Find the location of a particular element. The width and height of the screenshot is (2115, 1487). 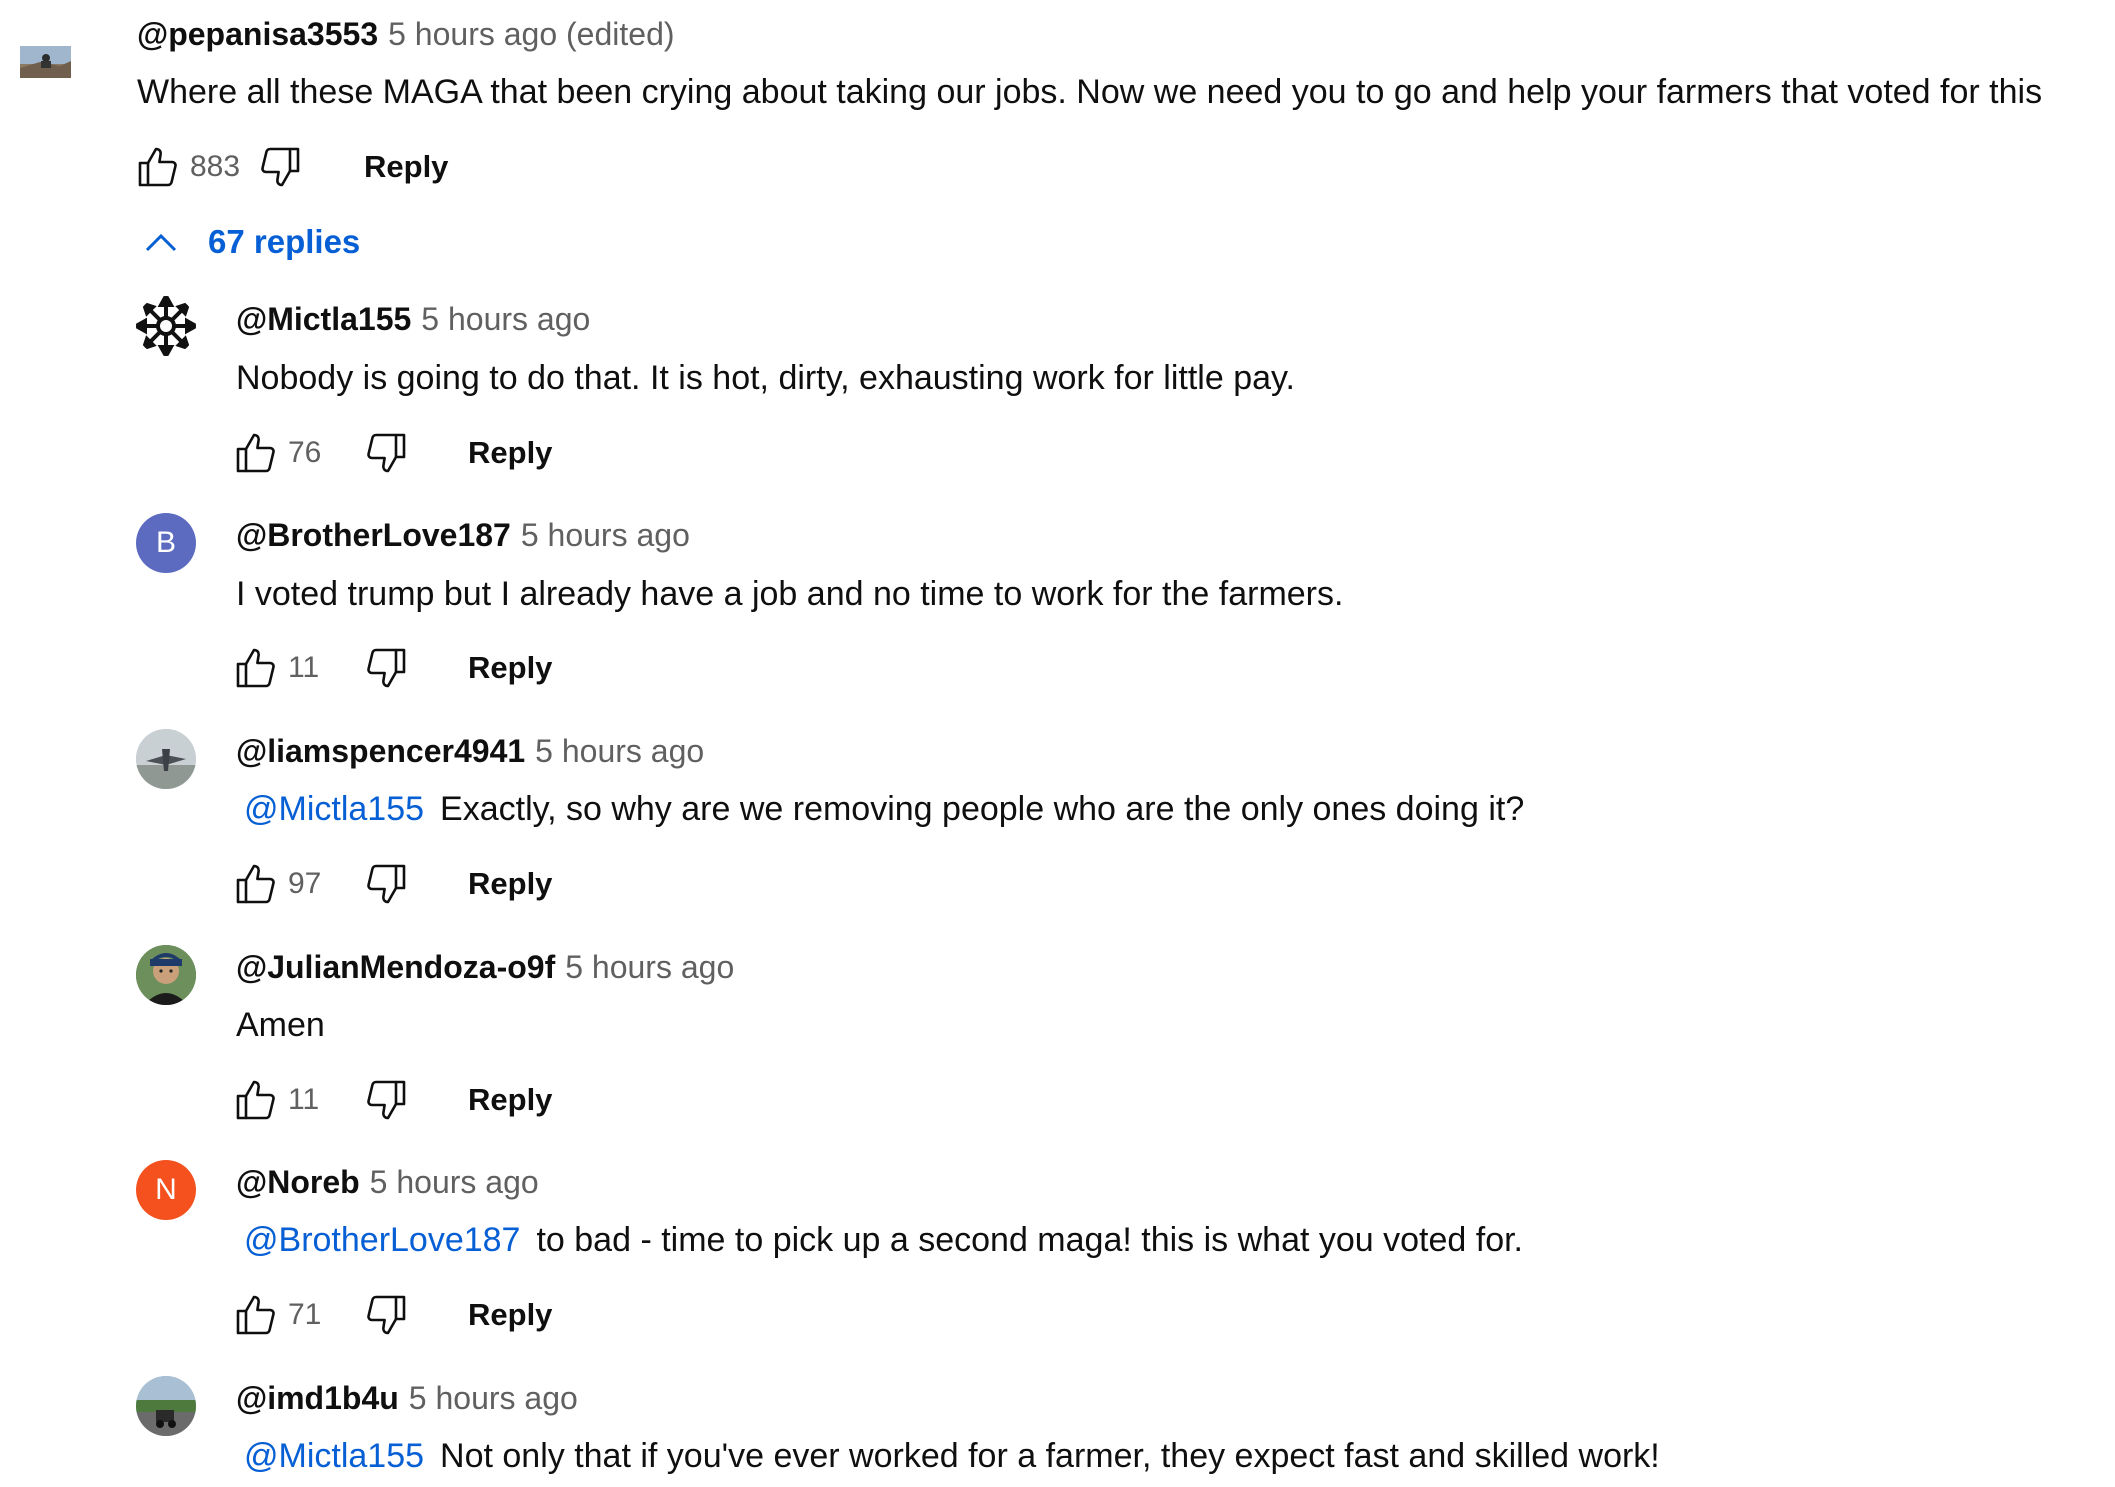

comment-text: Amen is located at coordinates (280, 1025).